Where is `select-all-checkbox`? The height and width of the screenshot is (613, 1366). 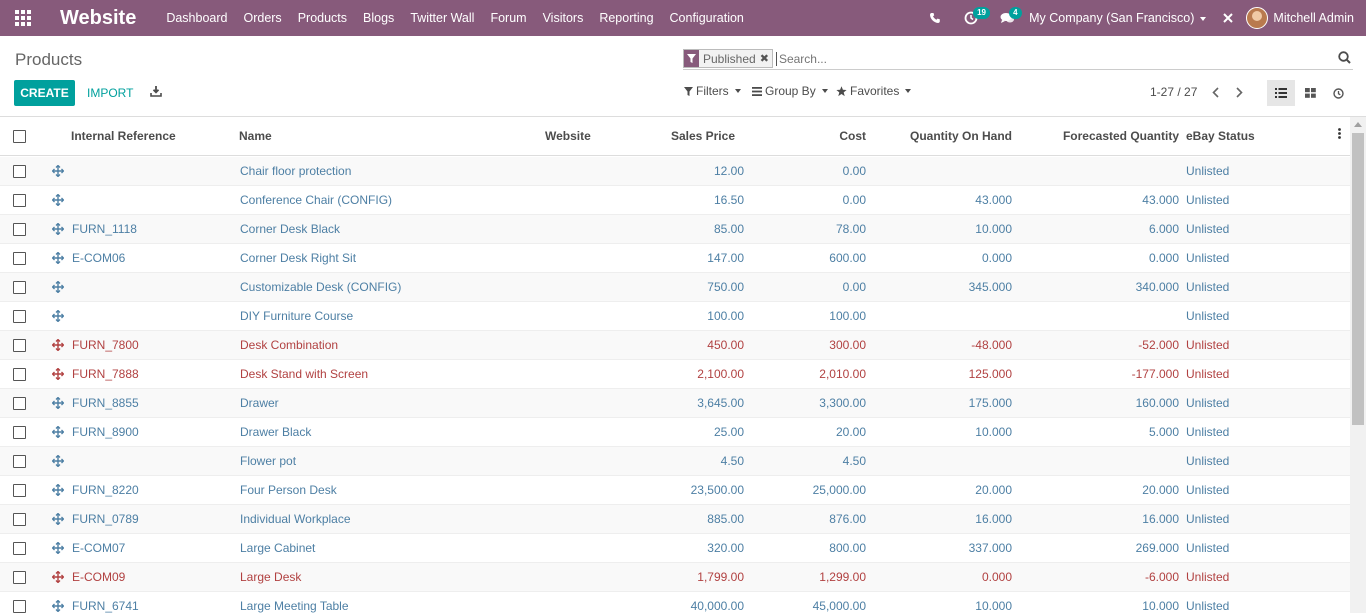 select-all-checkbox is located at coordinates (19, 136).